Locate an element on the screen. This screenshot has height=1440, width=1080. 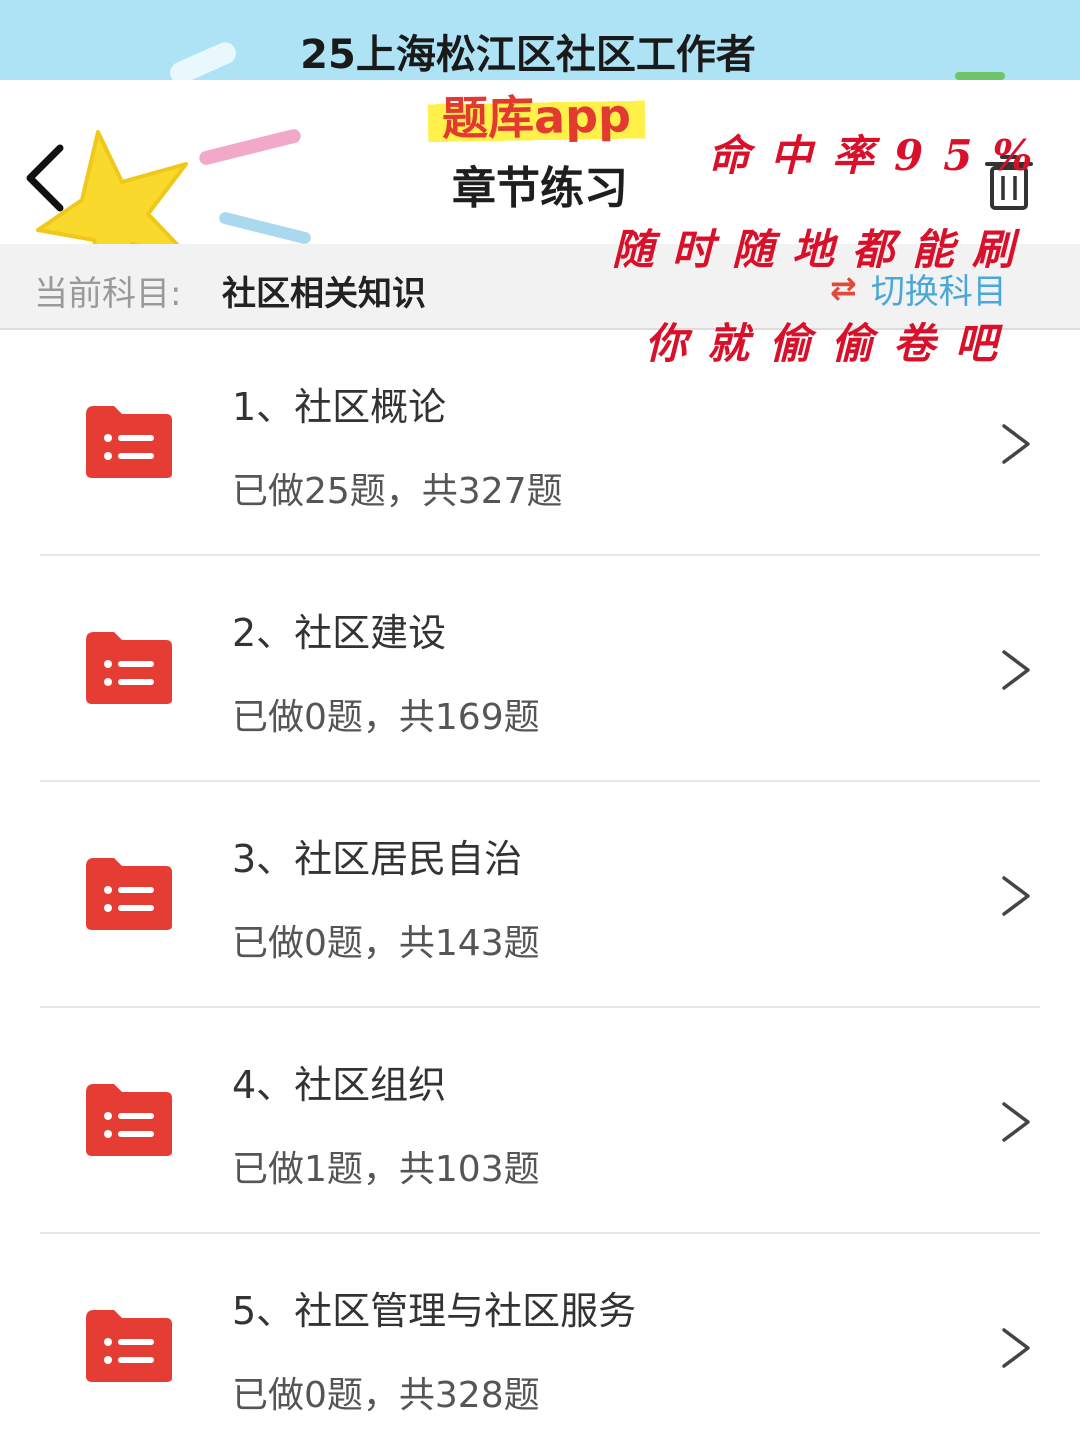
subject-label: 当前科目: is located at coordinates (108, 294).